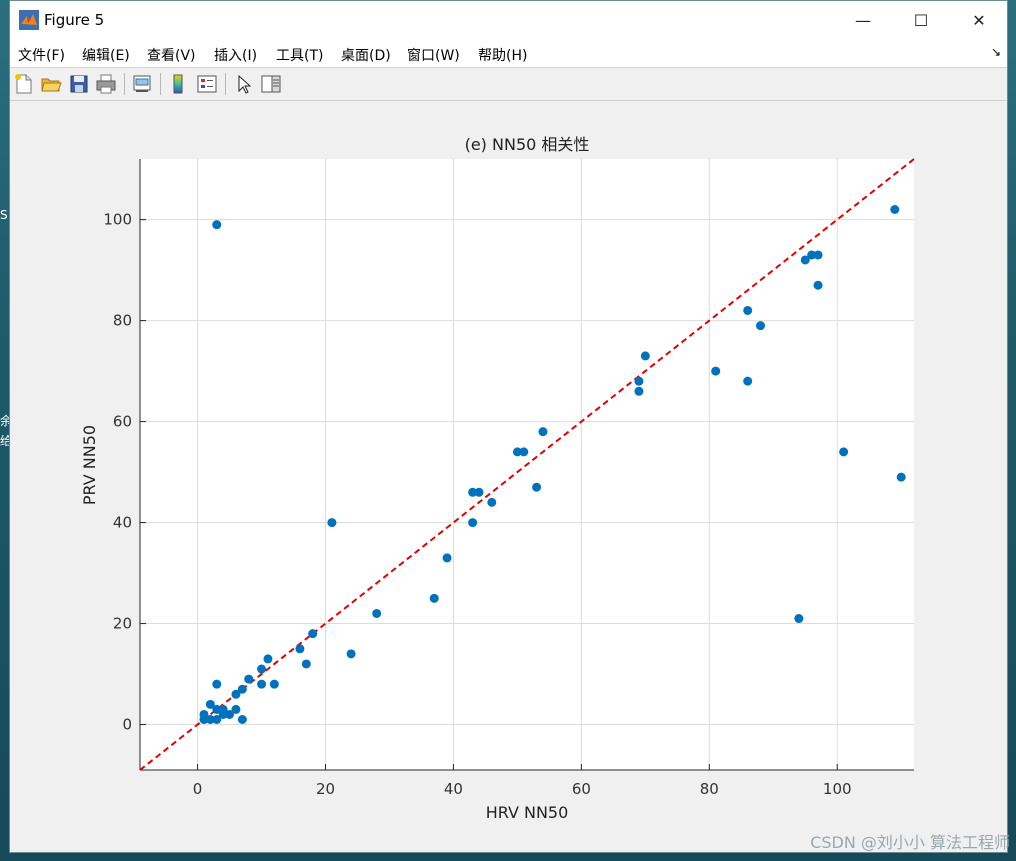  Describe the element at coordinates (921, 20) in the screenshot. I see `maximize-button: ☐` at that location.